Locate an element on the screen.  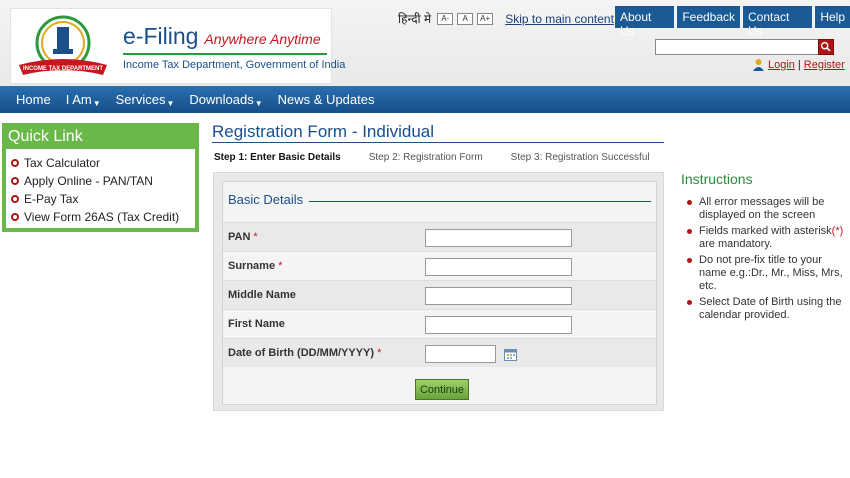
quick-link-label: View Form 26AS (Tax Credit) is located at coordinates (102, 217).